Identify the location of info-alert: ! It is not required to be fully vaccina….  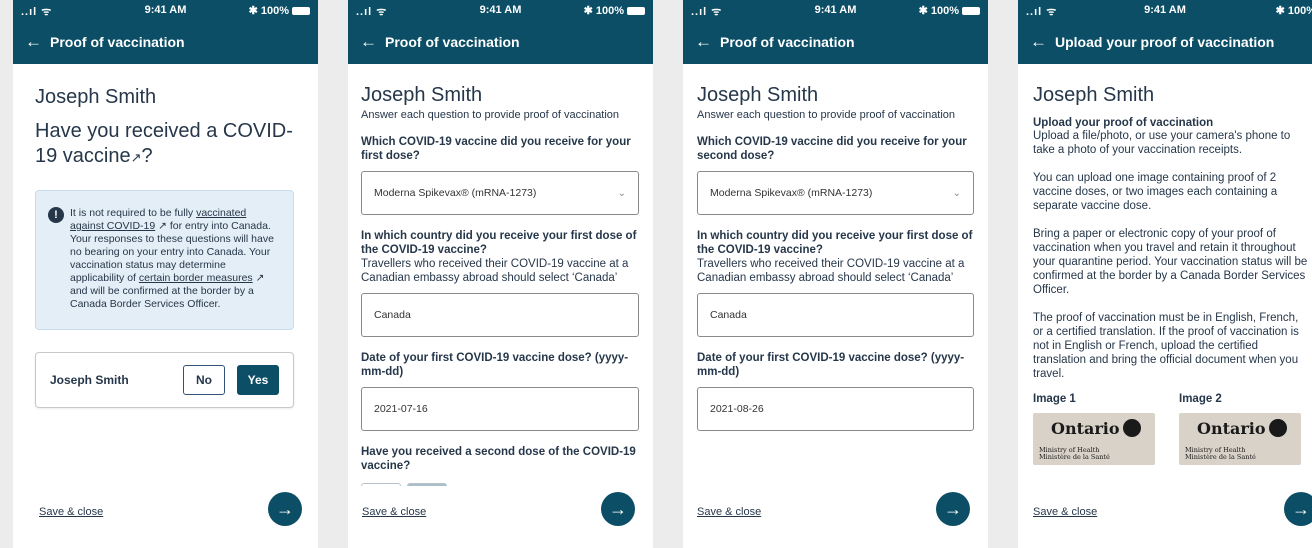
(164, 260).